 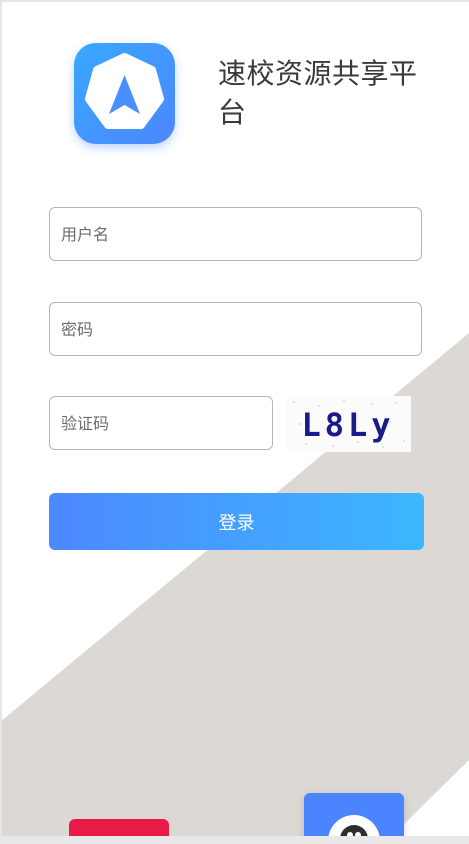 I want to click on captcha-text: L8Ly, so click(x=347, y=425).